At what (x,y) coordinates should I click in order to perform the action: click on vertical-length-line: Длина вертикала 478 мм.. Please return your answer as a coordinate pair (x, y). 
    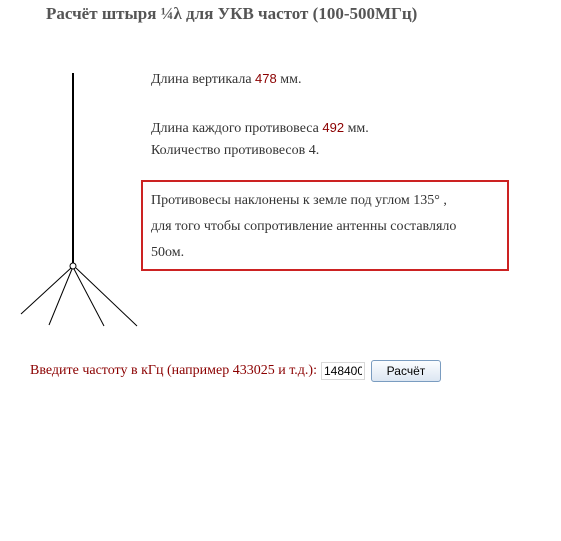
    Looking at the image, I should click on (226, 79).